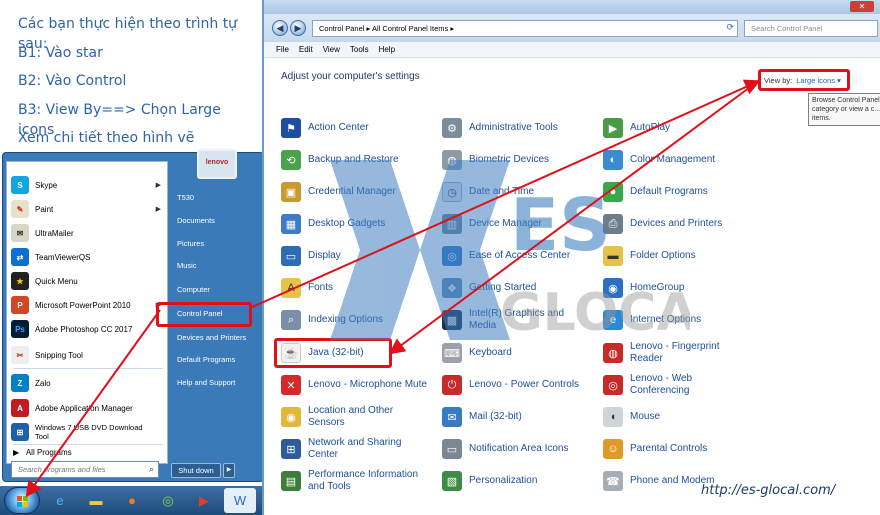  What do you see at coordinates (282, 49) in the screenshot?
I see `menu-file: File` at bounding box center [282, 49].